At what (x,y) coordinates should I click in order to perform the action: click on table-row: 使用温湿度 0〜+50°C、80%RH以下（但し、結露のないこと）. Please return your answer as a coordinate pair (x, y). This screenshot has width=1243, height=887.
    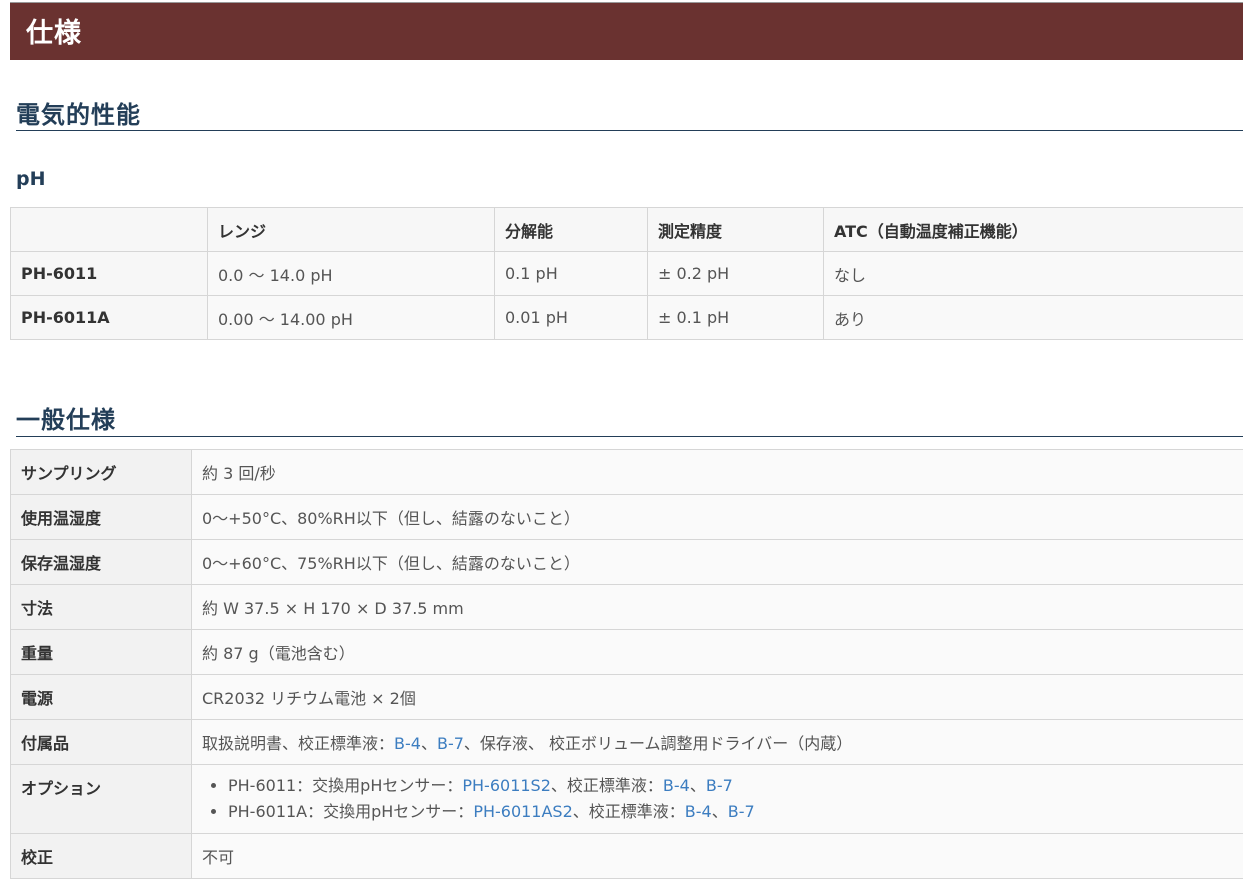
    Looking at the image, I should click on (626, 517).